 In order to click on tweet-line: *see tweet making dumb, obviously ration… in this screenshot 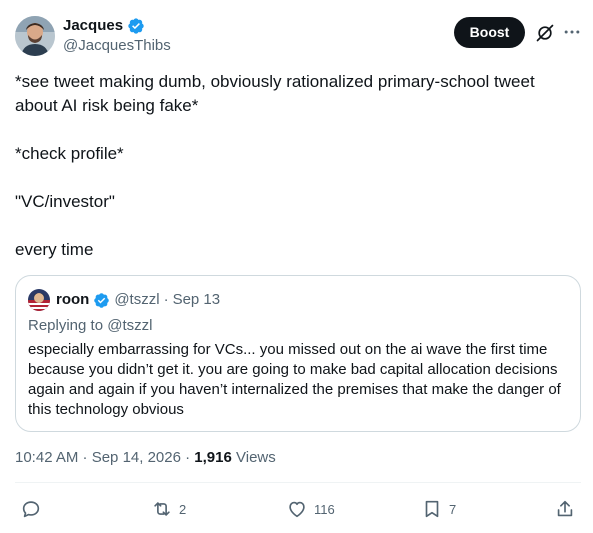, I will do `click(275, 93)`.